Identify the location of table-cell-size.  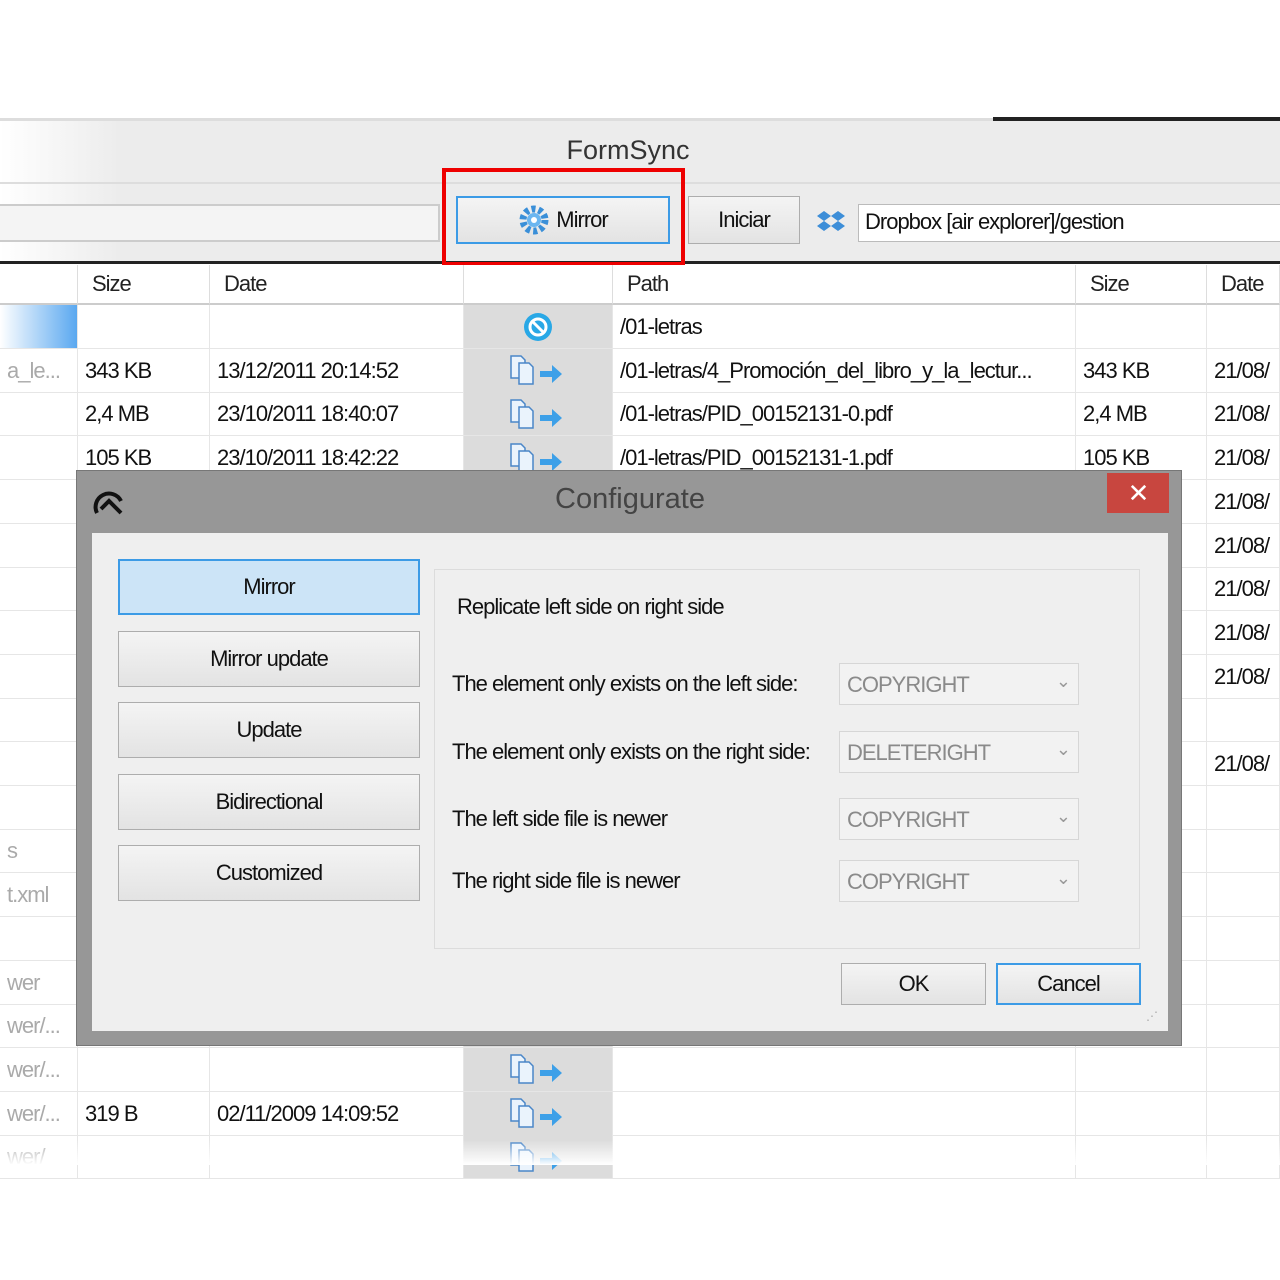
(144, 327).